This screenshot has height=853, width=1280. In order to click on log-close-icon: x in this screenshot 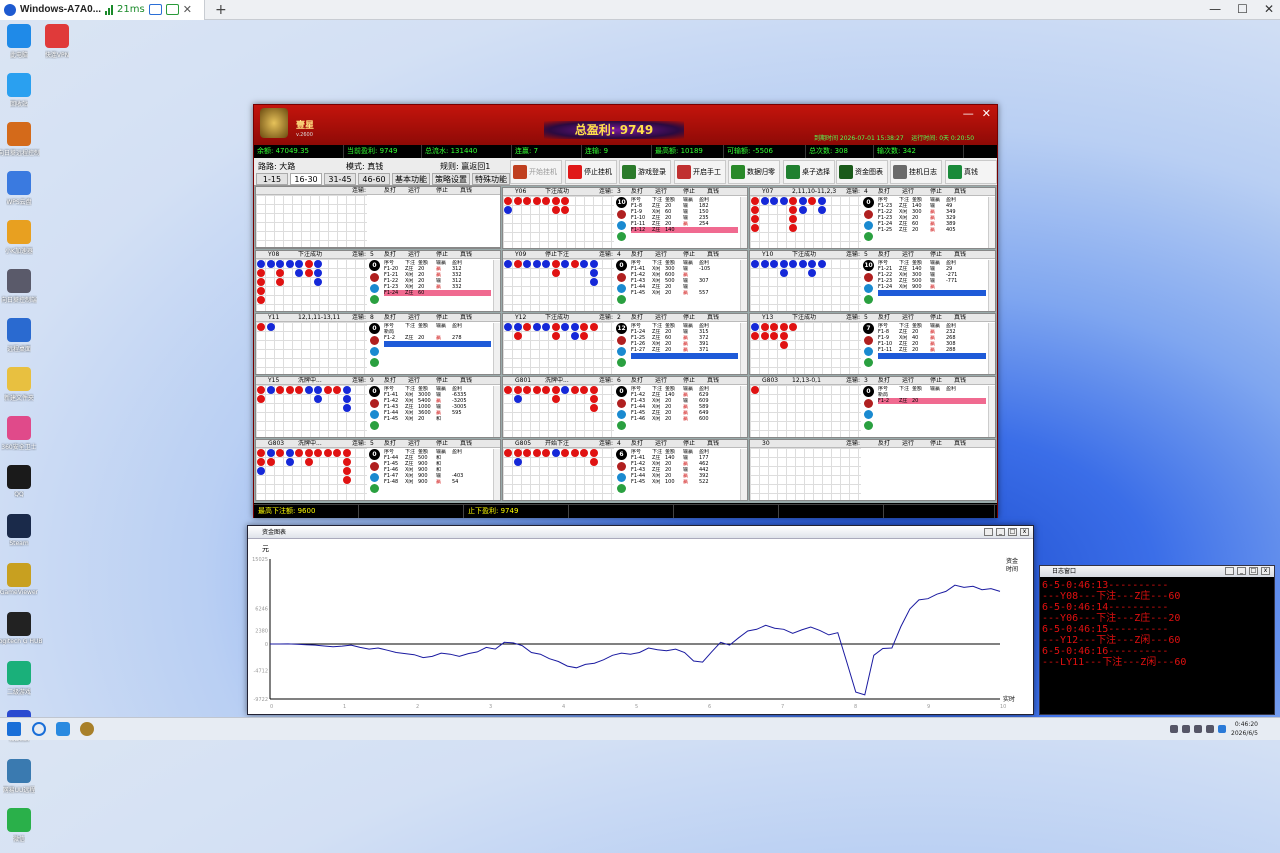, I will do `click(1265, 571)`.